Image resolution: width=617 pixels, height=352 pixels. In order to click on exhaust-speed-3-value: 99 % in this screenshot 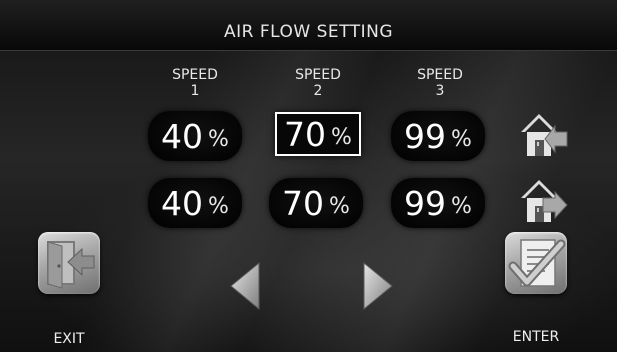, I will do `click(438, 203)`.